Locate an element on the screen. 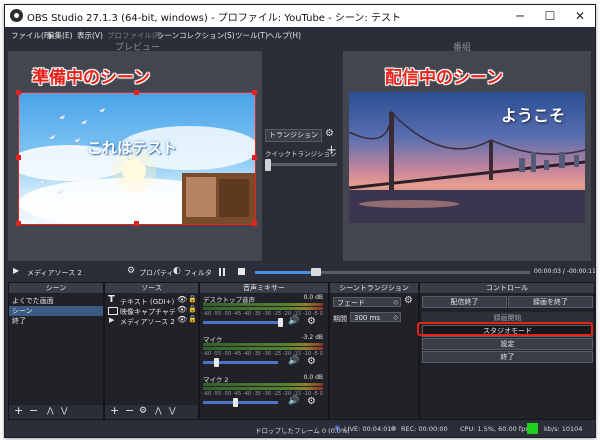 The width and height of the screenshot is (600, 440). duration-label: 期間 is located at coordinates (340, 319).